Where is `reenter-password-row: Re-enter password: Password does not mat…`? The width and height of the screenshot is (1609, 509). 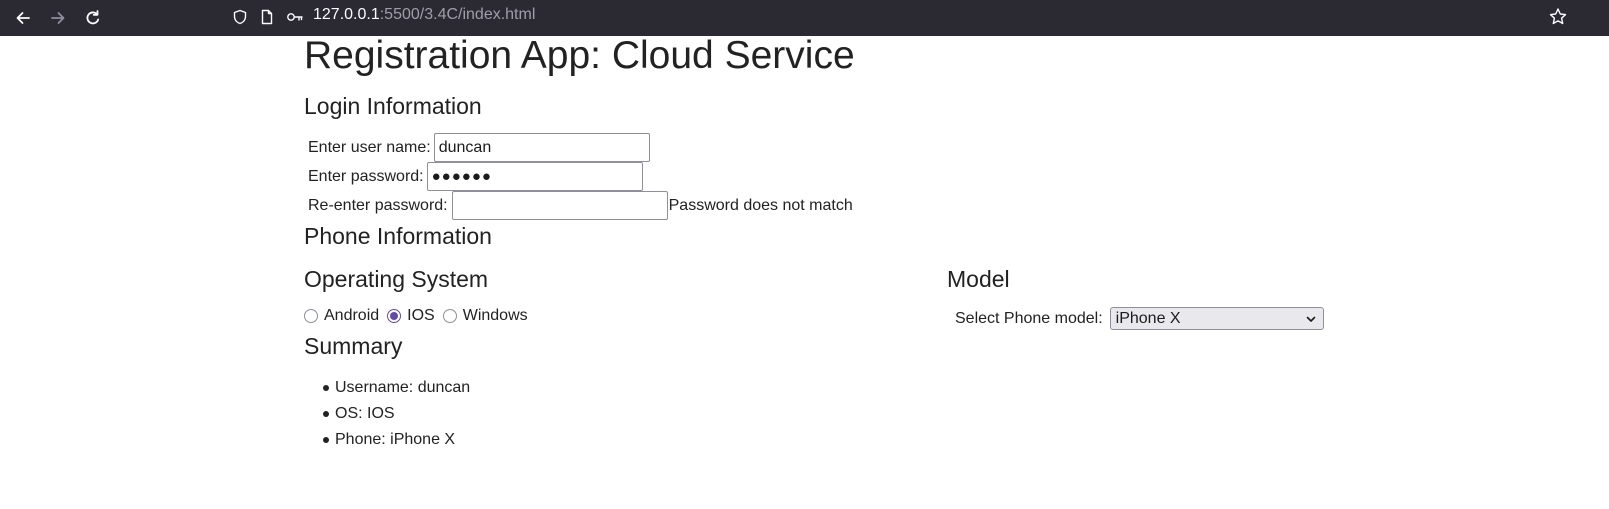
reenter-password-row: Re-enter password: Password does not mat… is located at coordinates (580, 205).